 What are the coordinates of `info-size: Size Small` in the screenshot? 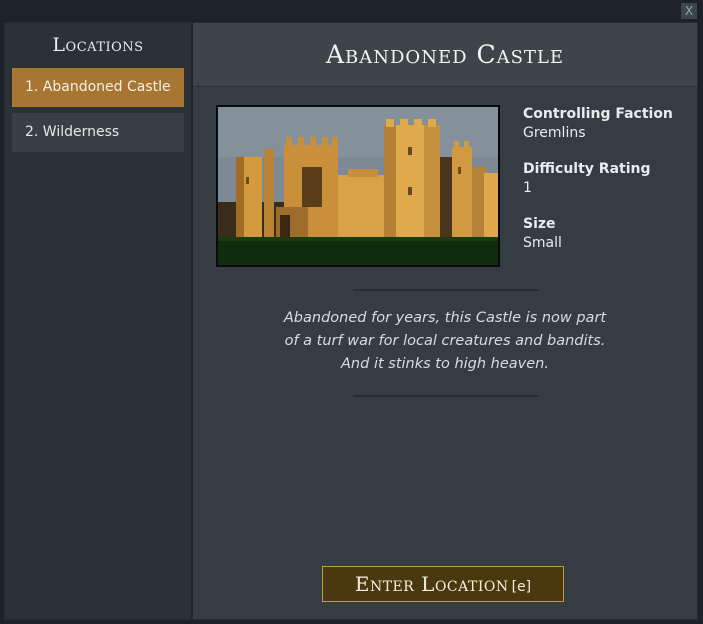 It's located at (598, 234).